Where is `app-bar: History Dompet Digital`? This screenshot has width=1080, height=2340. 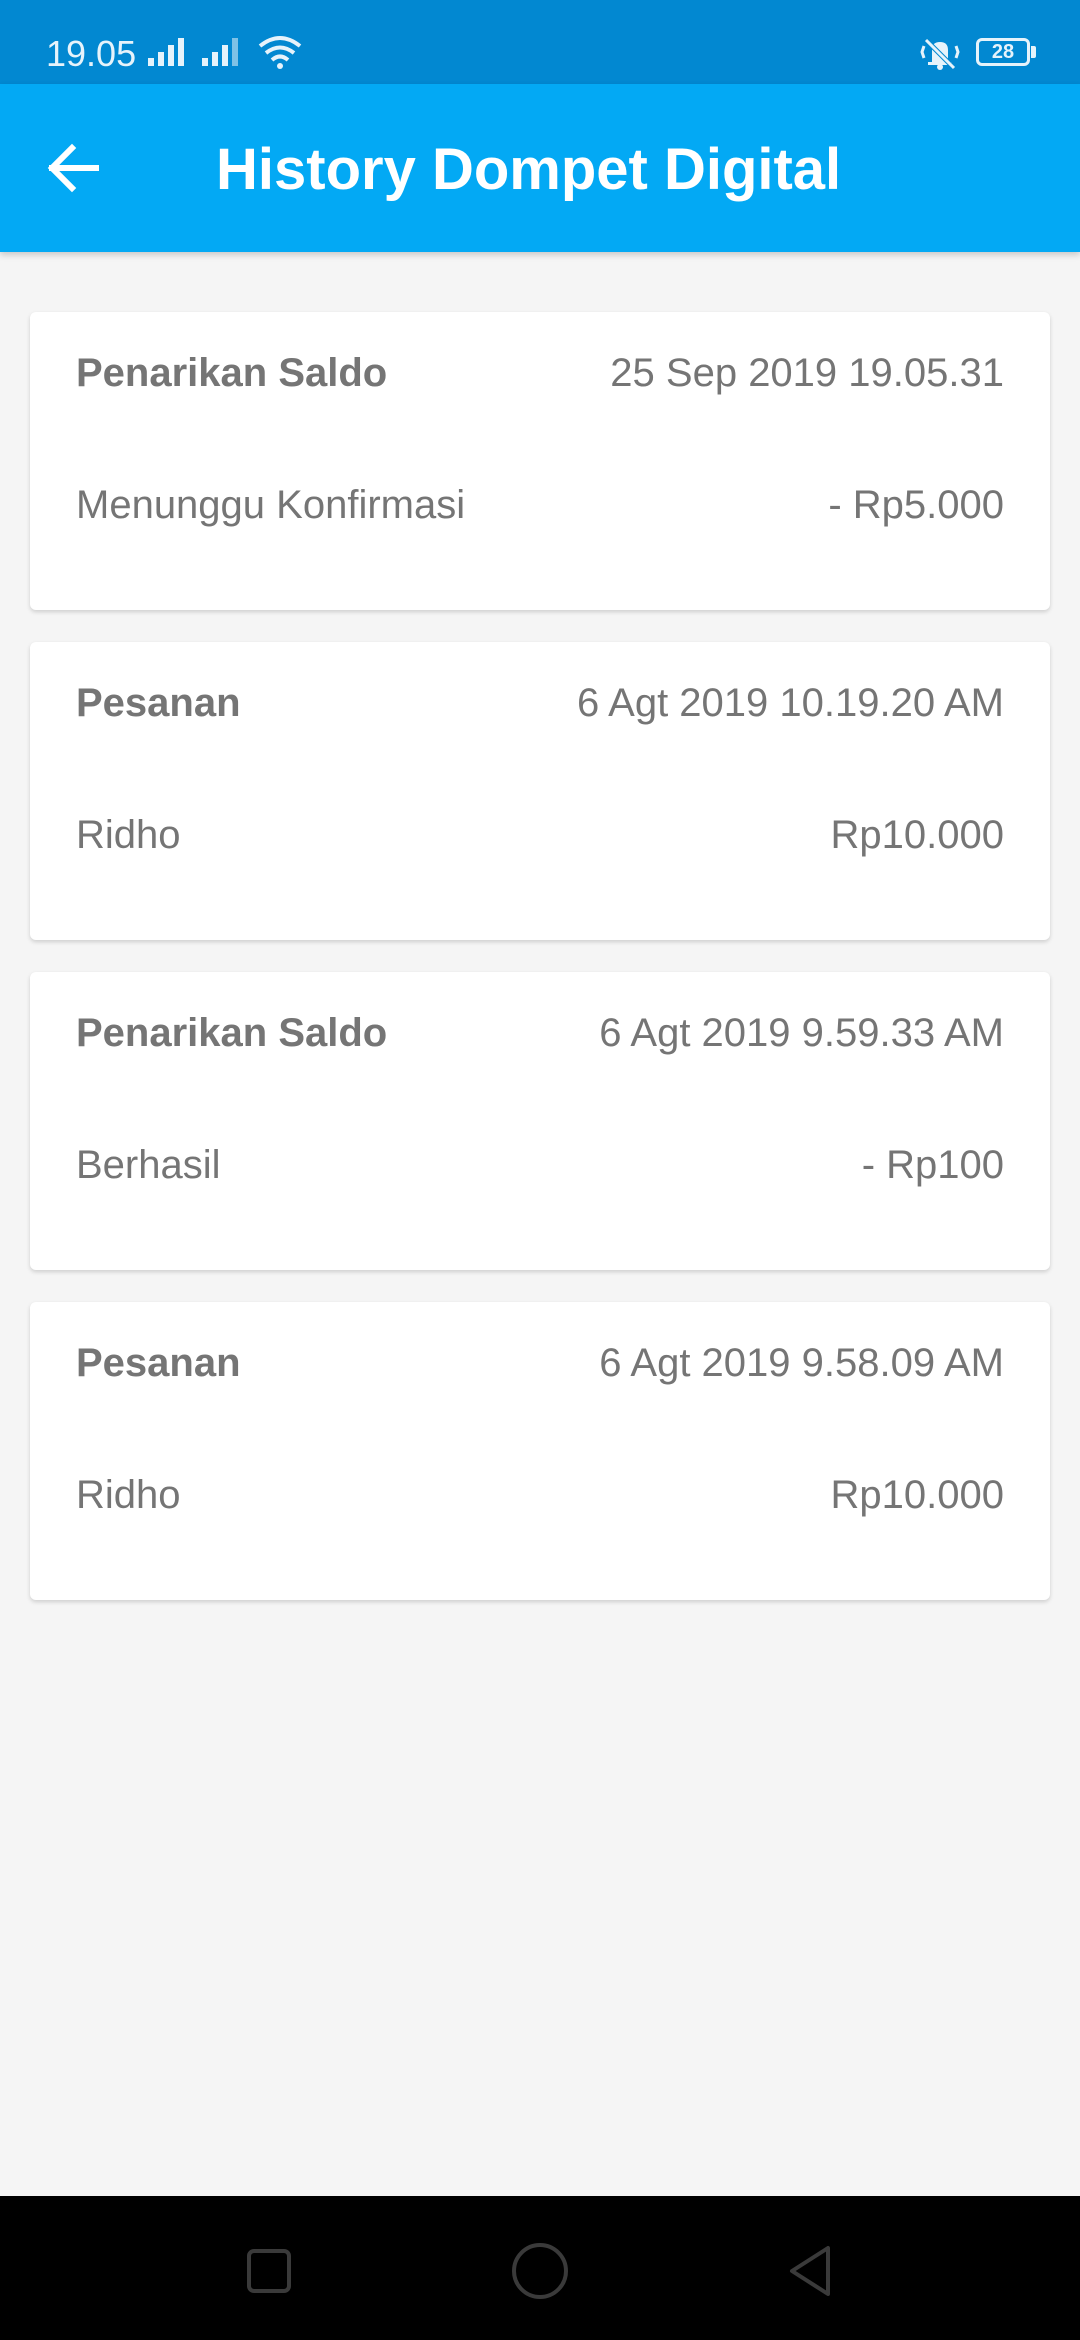
app-bar: History Dompet Digital is located at coordinates (540, 168).